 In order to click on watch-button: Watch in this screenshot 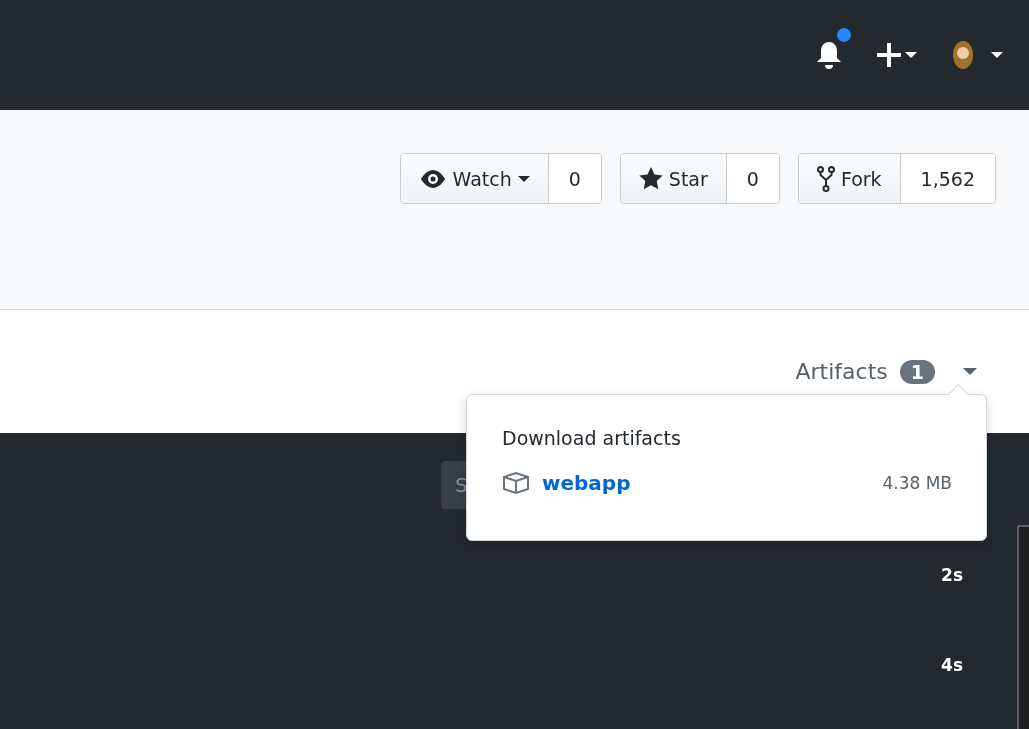, I will do `click(474, 178)`.